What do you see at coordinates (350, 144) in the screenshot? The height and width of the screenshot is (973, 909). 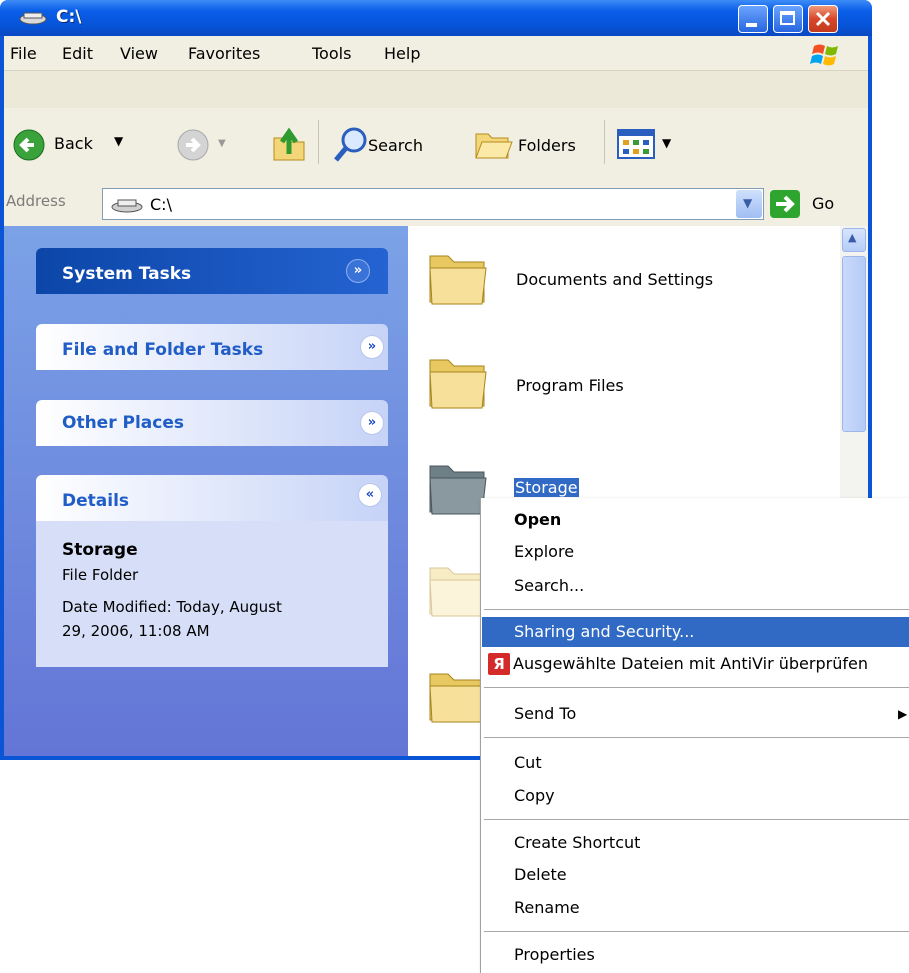 I see `search-icon` at bounding box center [350, 144].